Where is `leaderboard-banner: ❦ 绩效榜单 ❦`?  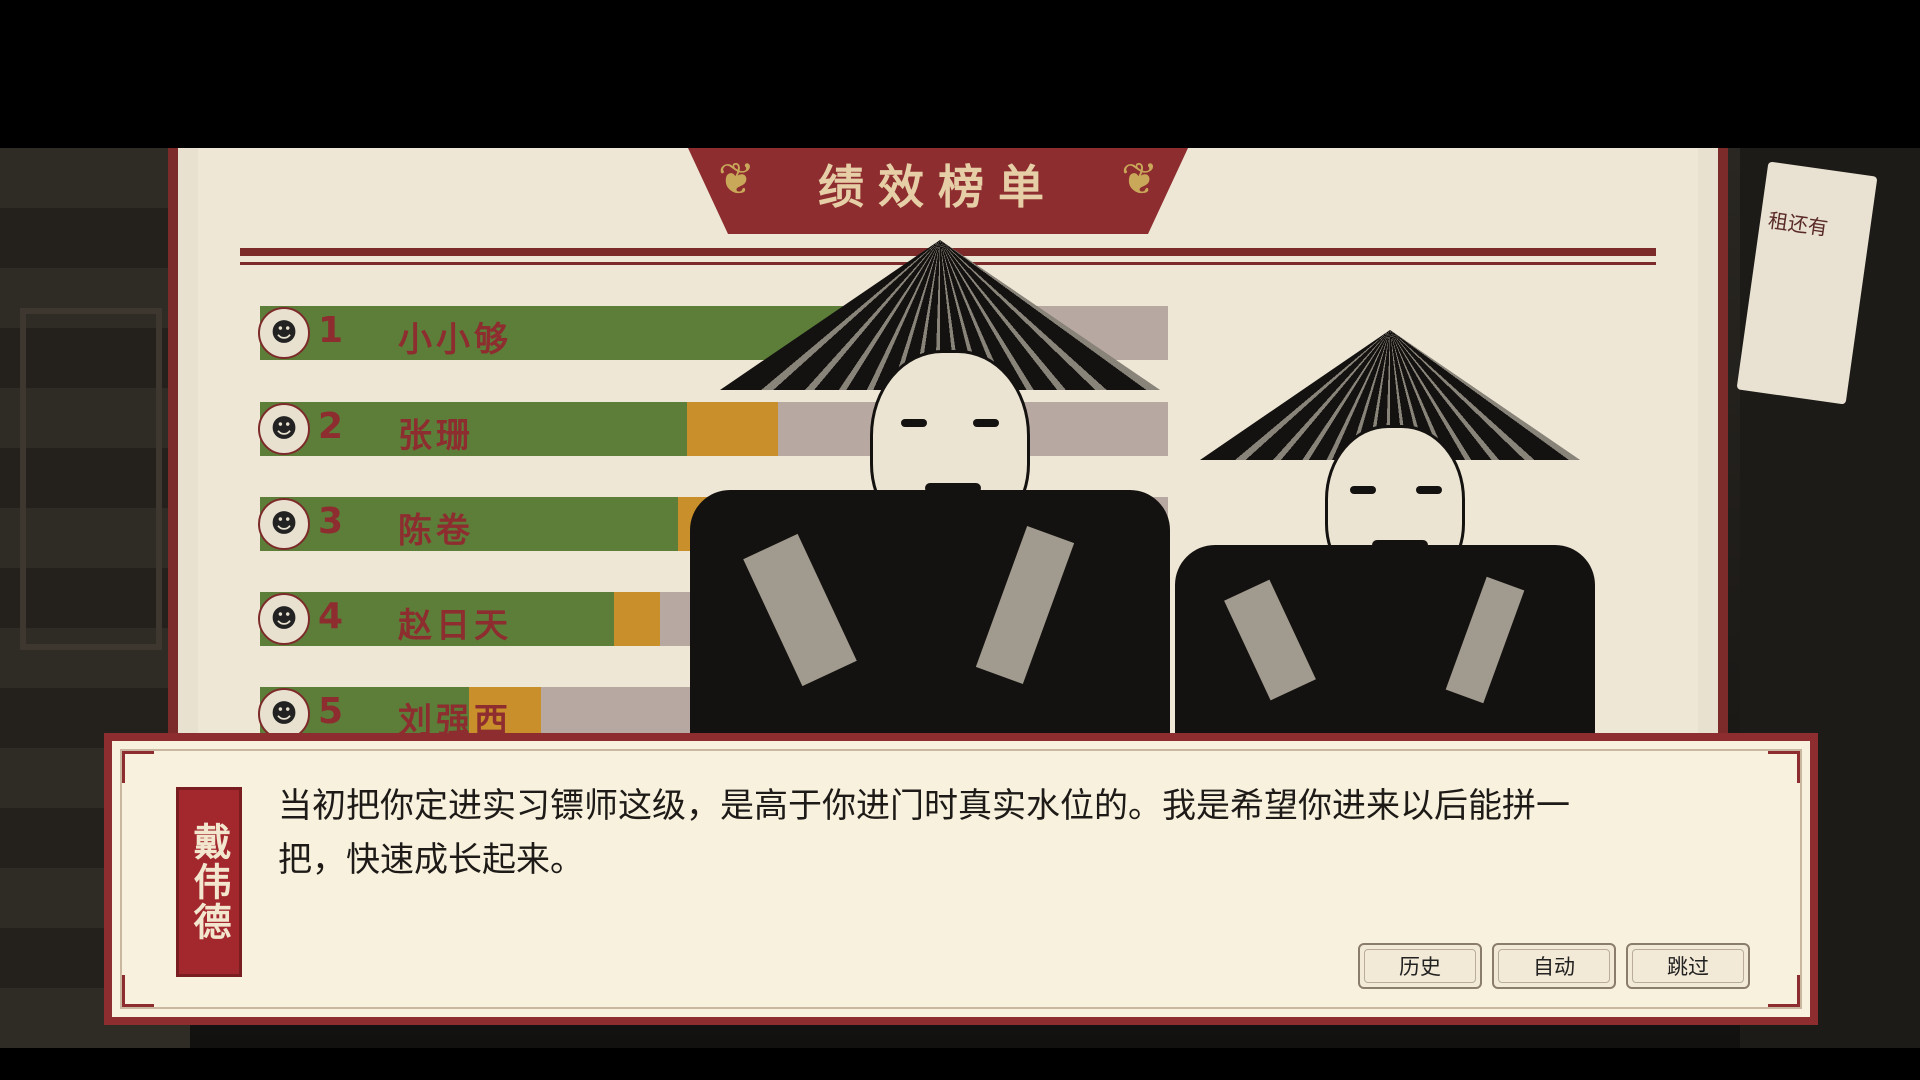 leaderboard-banner: ❦ 绩效榜单 ❦ is located at coordinates (938, 191).